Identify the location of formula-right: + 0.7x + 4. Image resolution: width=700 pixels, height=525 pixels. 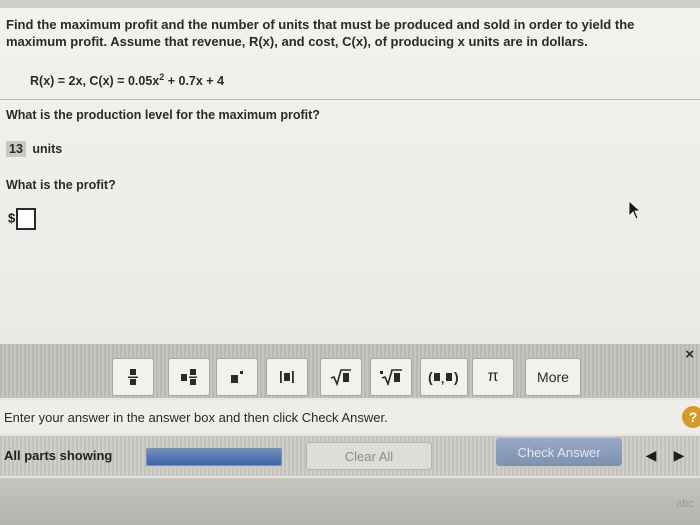
(194, 81).